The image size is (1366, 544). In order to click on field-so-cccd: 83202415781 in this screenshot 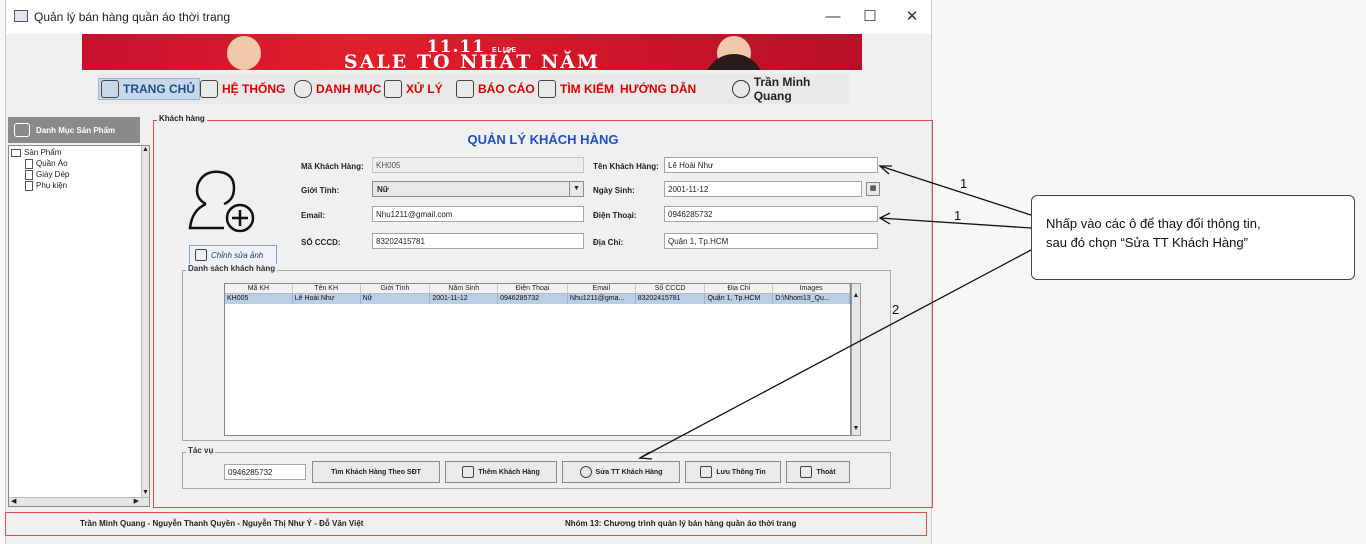, I will do `click(478, 241)`.